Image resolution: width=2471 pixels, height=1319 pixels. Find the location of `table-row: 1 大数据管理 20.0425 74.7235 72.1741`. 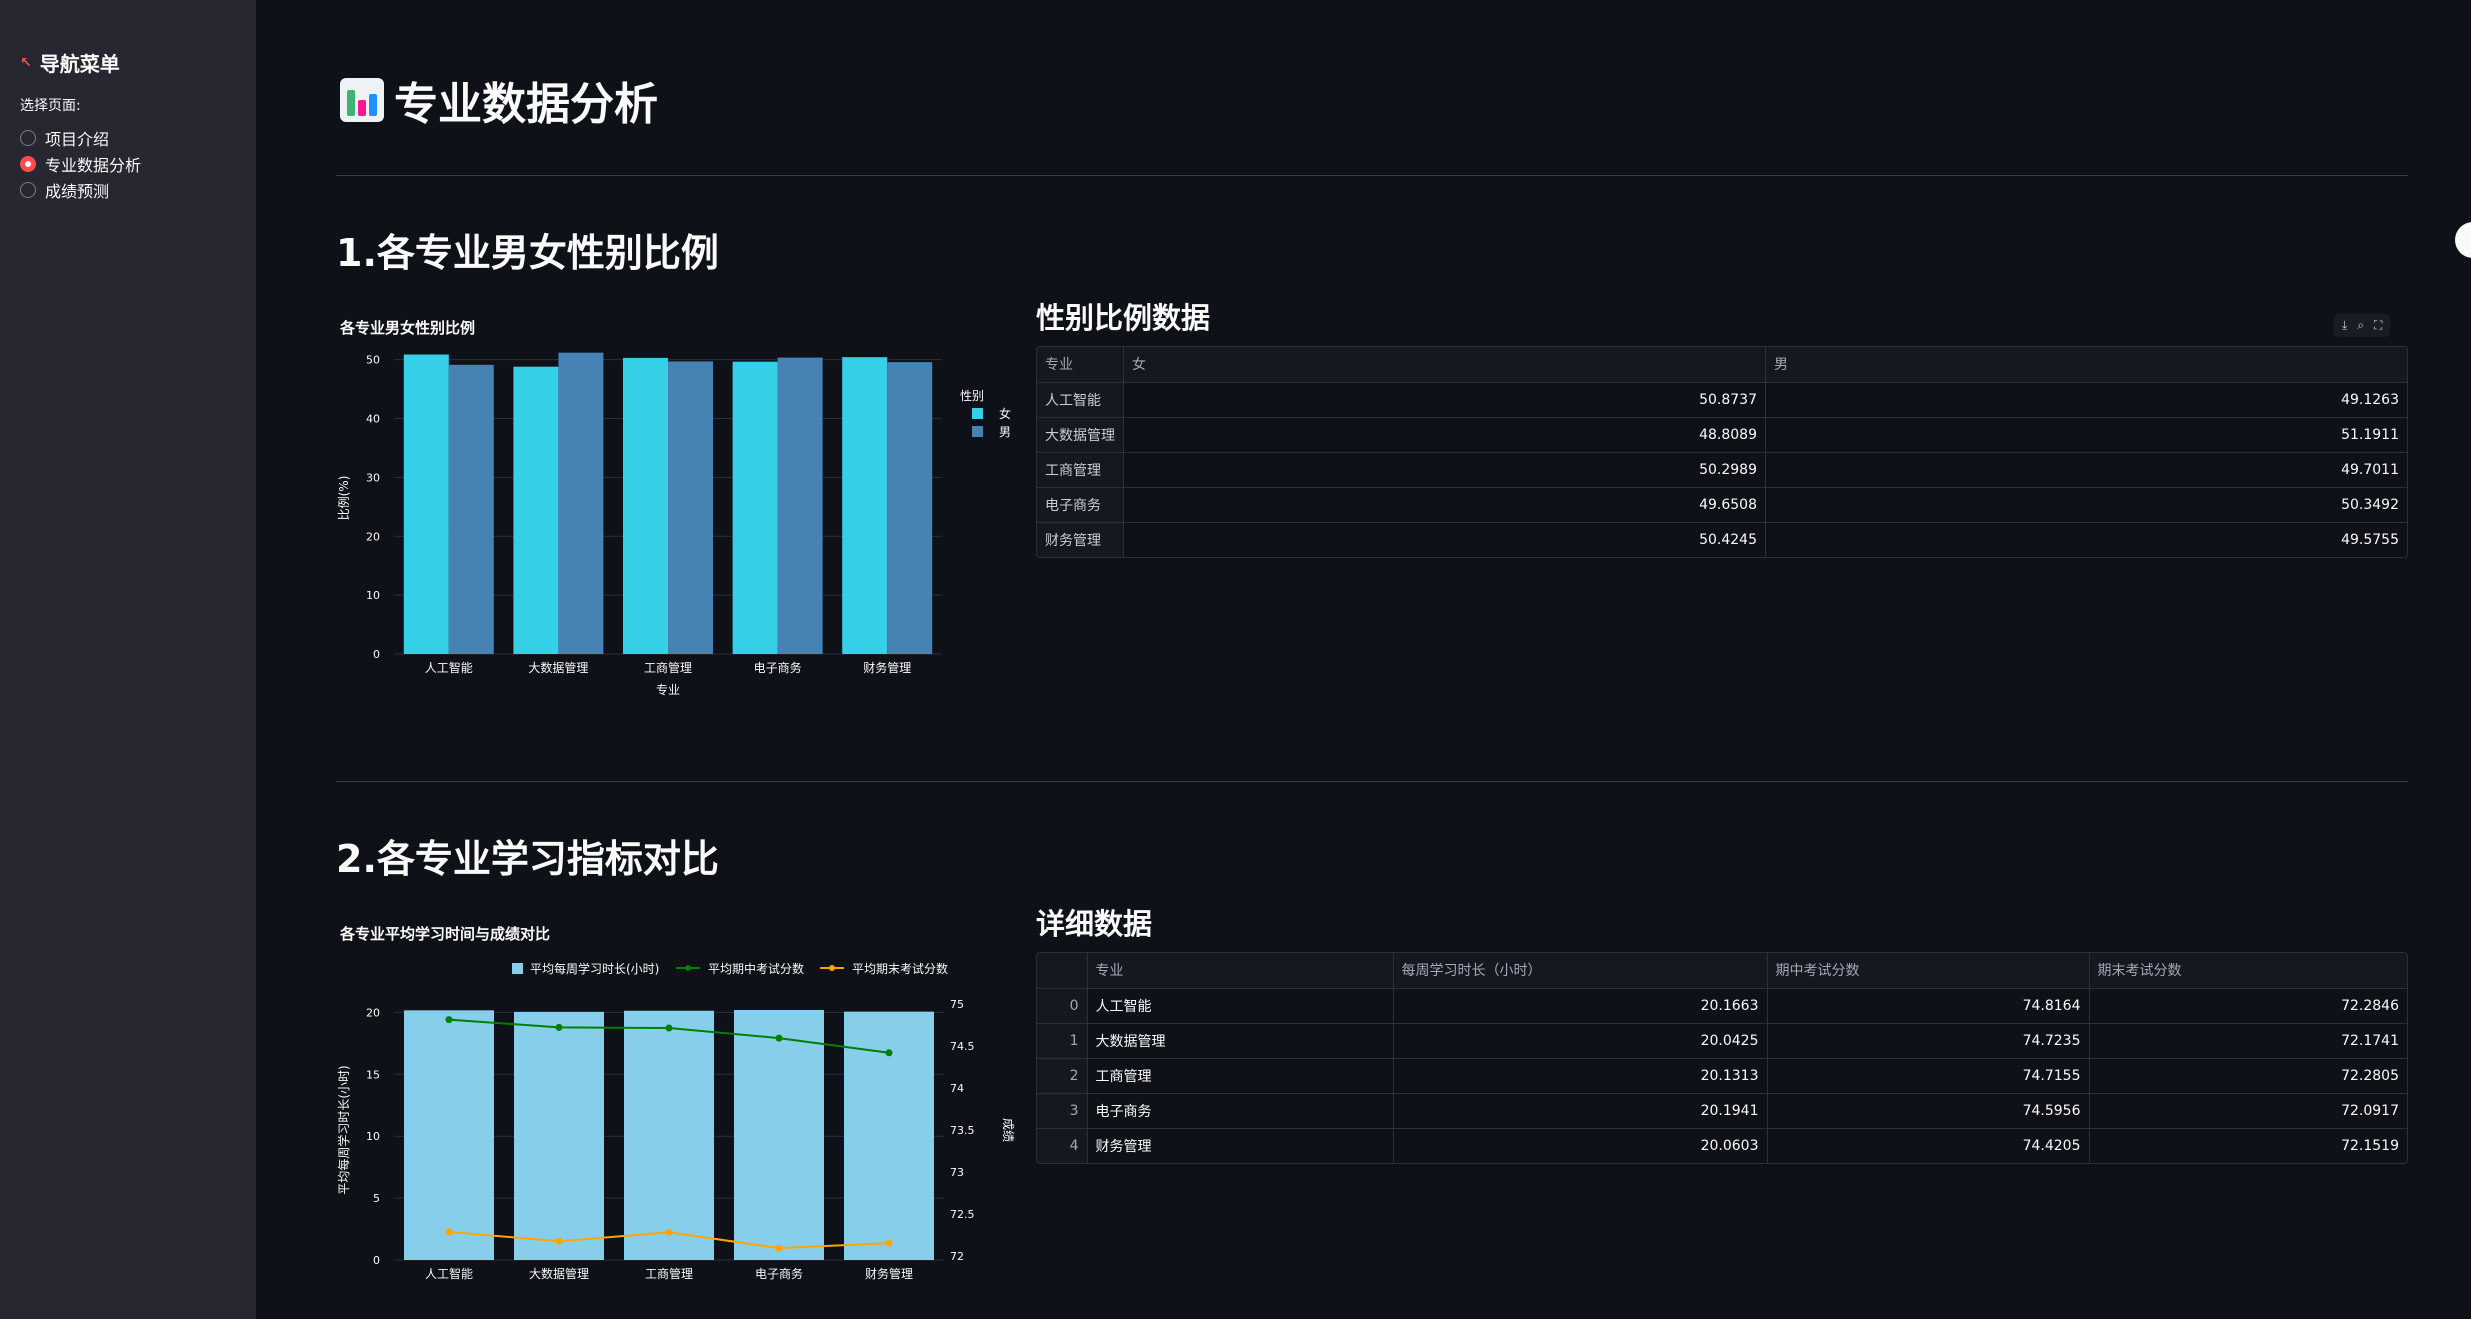

table-row: 1 大数据管理 20.0425 74.7235 72.1741 is located at coordinates (1722, 1041).